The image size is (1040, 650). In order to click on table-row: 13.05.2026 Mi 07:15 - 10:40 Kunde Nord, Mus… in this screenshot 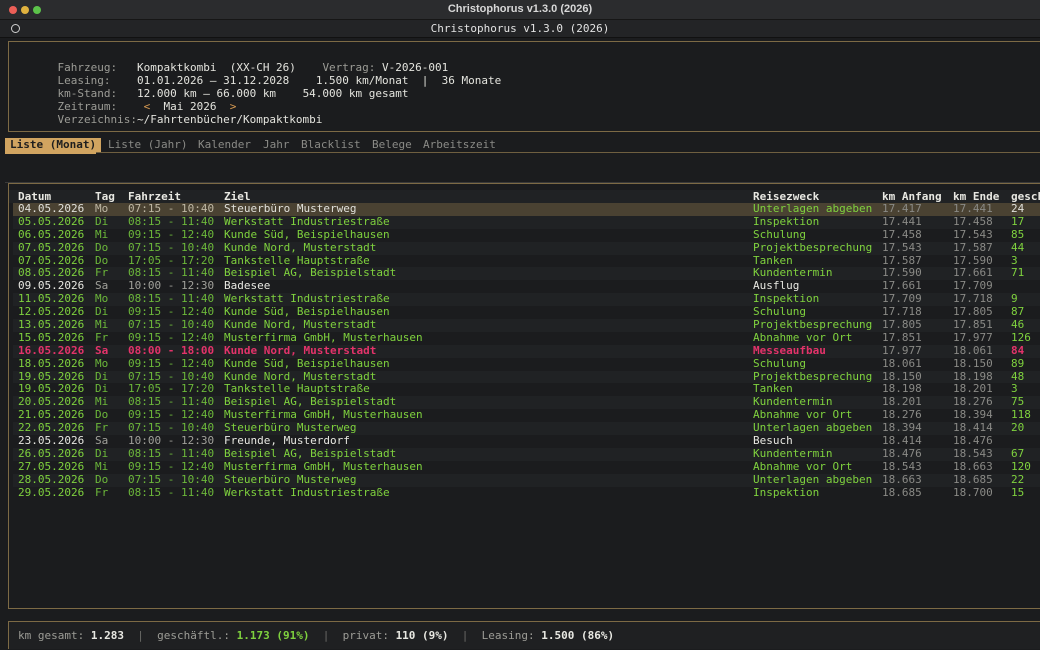, I will do `click(526, 325)`.